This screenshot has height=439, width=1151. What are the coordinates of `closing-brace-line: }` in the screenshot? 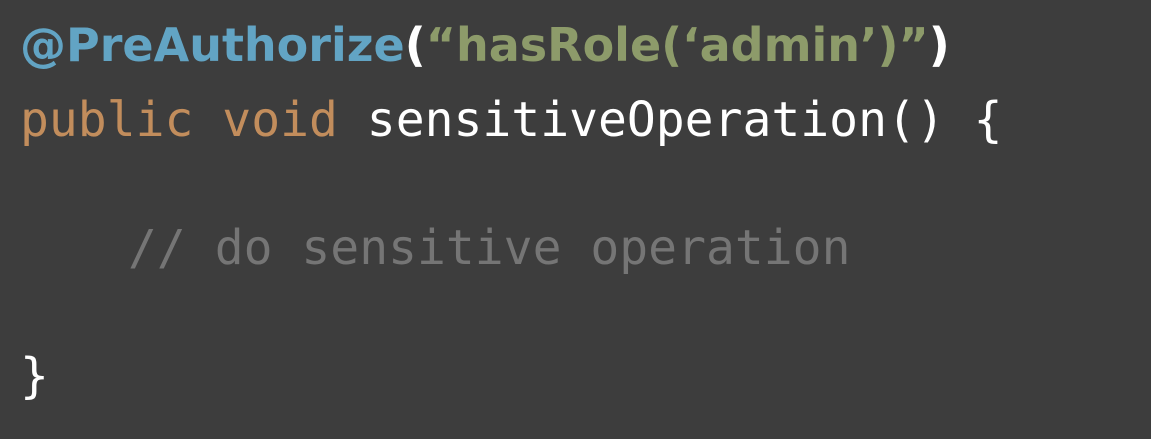 It's located at (34, 376).